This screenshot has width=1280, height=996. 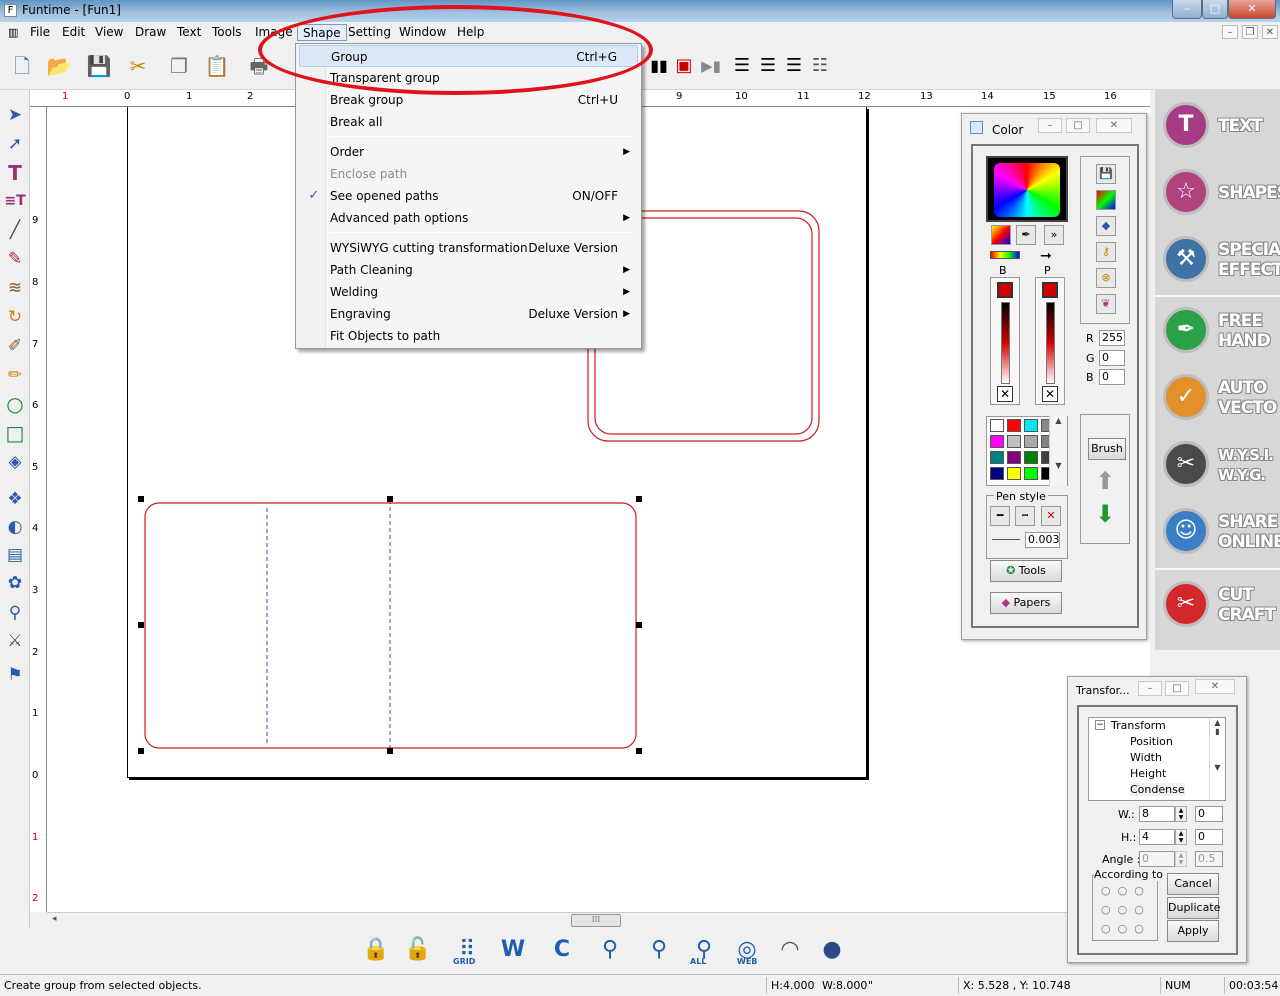 I want to click on target-icon: ⊗, so click(x=1106, y=278).